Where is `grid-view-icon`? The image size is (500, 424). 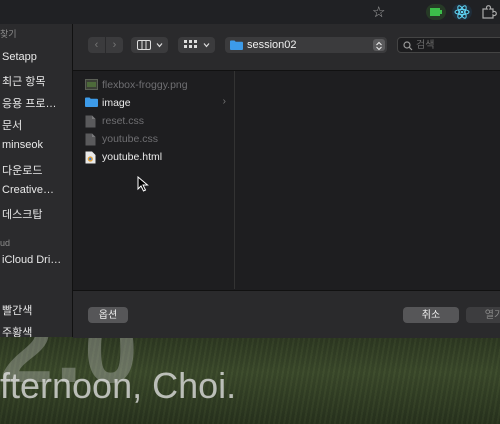 grid-view-icon is located at coordinates (190, 44).